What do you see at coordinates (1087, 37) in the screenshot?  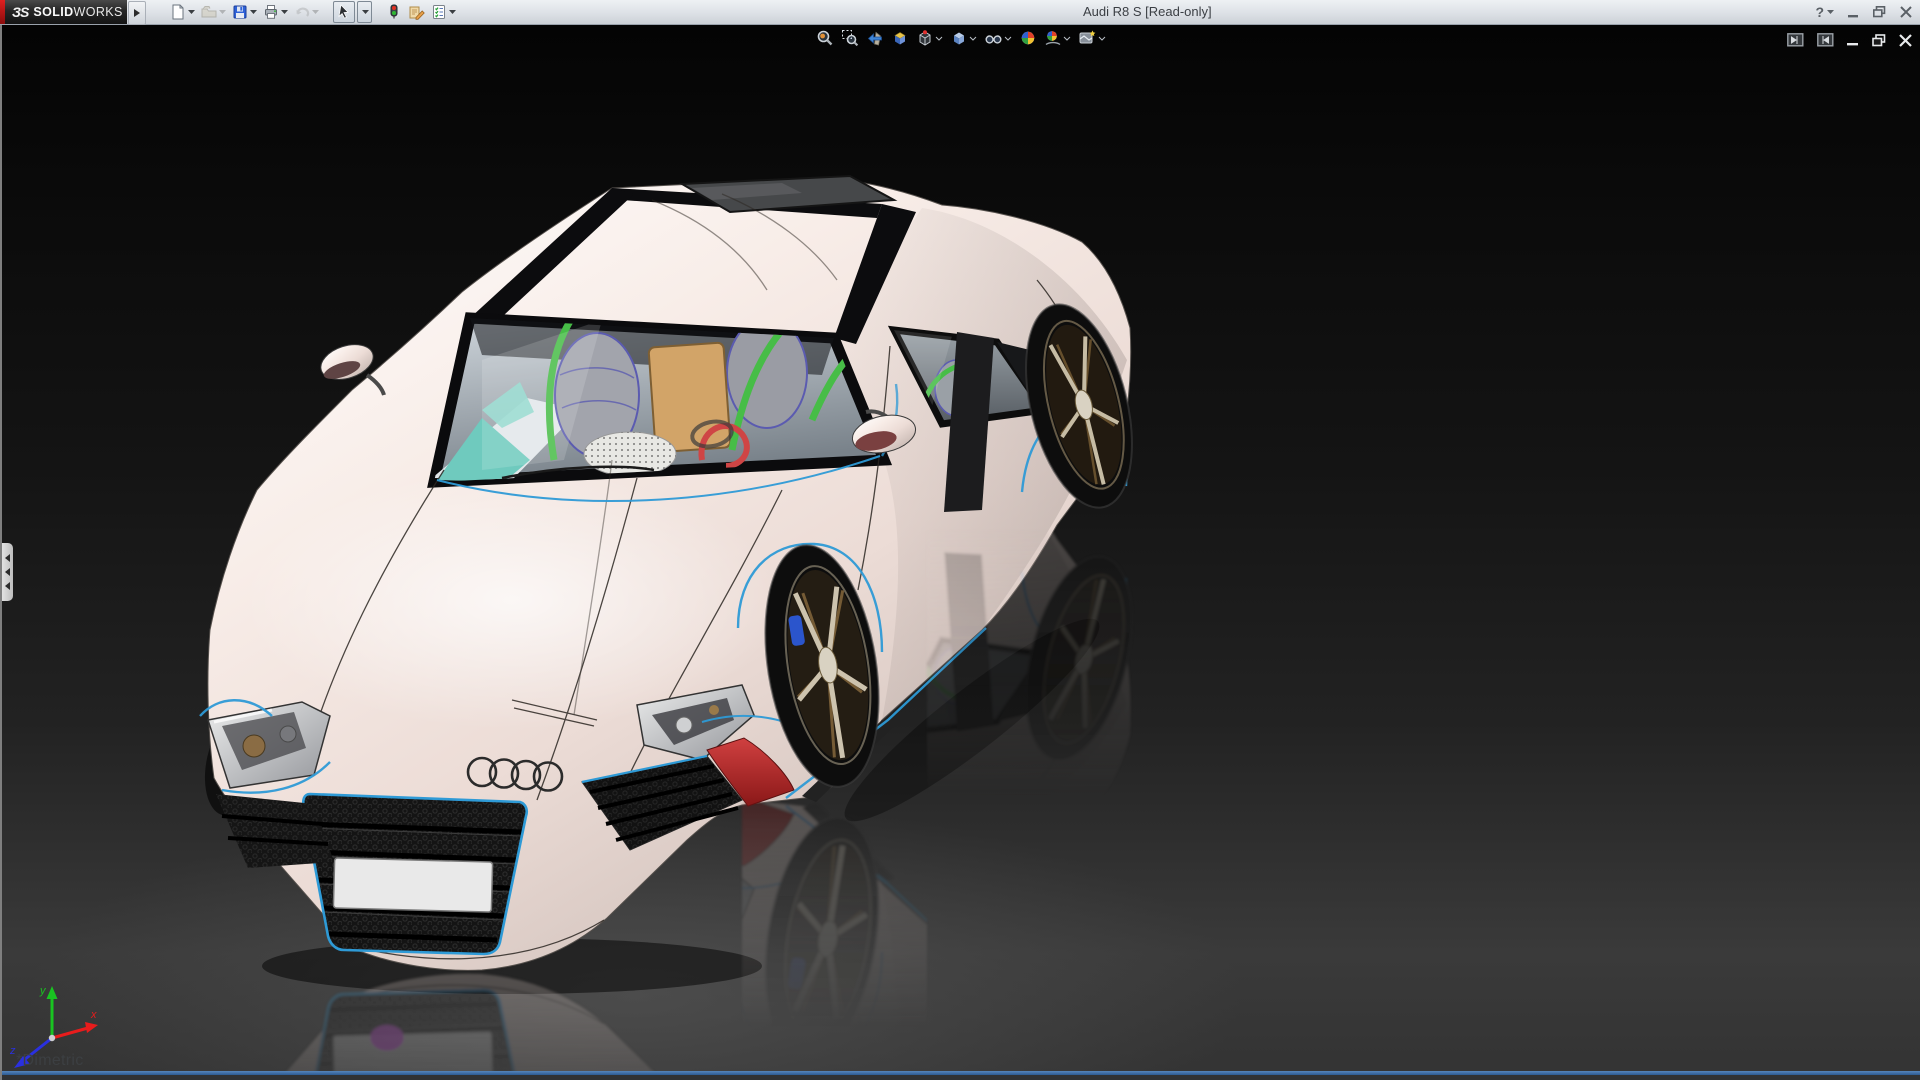 I see `view-settings-icon` at bounding box center [1087, 37].